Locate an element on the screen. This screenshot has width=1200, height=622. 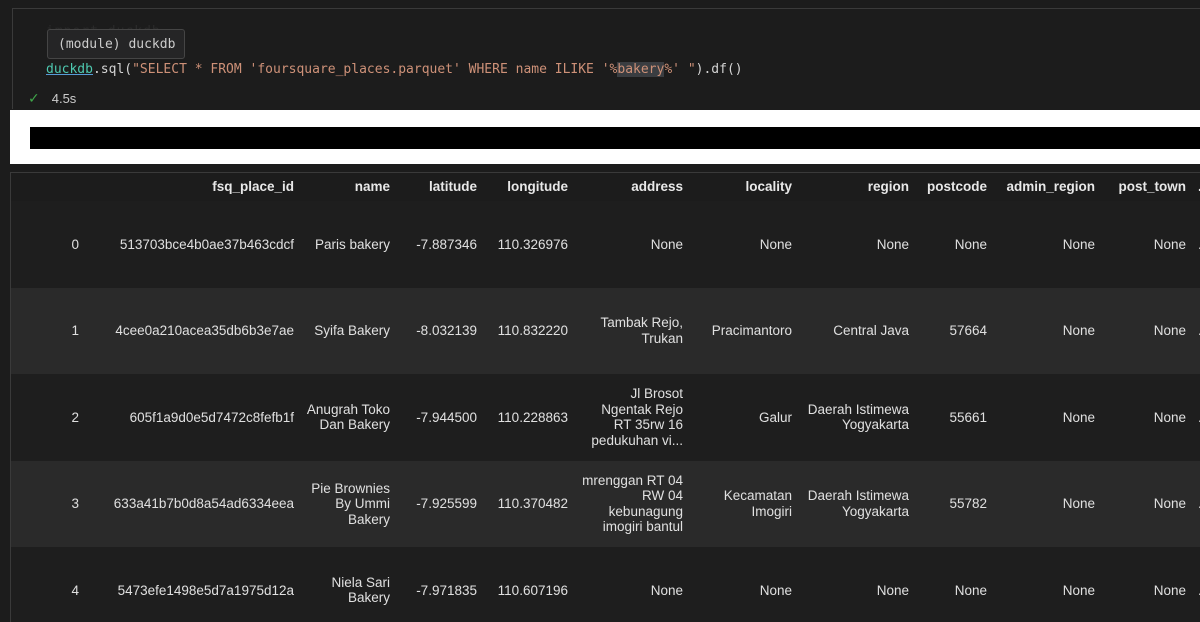
column-header: longitude is located at coordinates (537, 187).